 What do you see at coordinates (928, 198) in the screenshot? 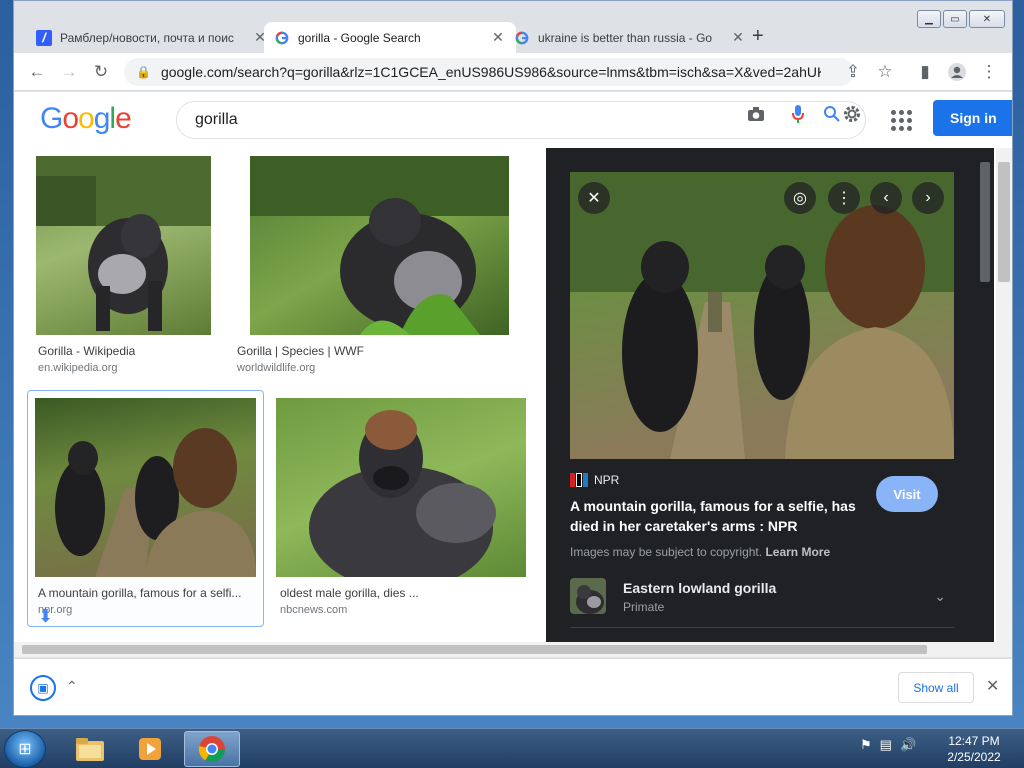
I see `next-icon: ›` at bounding box center [928, 198].